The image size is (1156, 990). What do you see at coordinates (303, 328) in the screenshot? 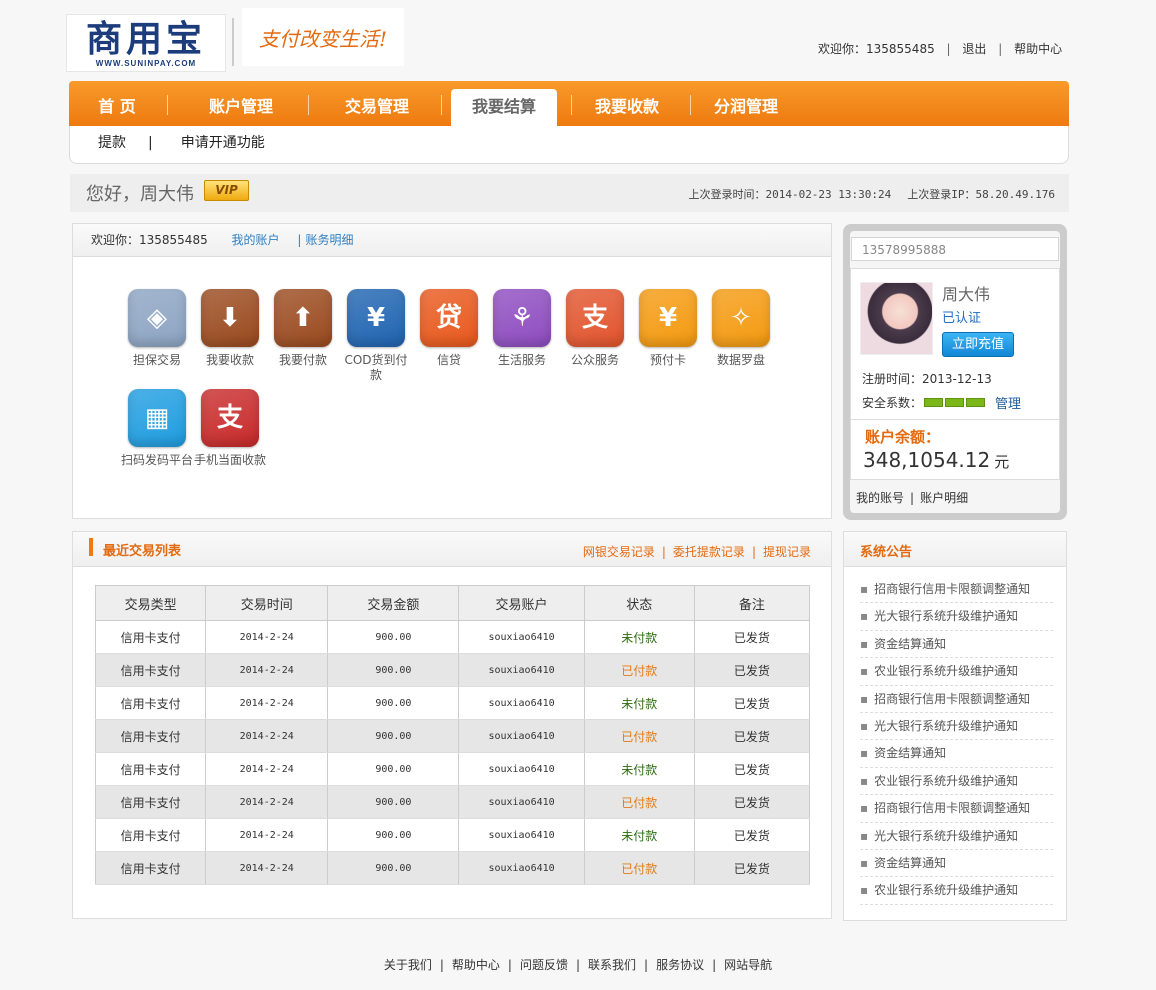
I see `service-wallet-out: ⬆ 我要付款` at bounding box center [303, 328].